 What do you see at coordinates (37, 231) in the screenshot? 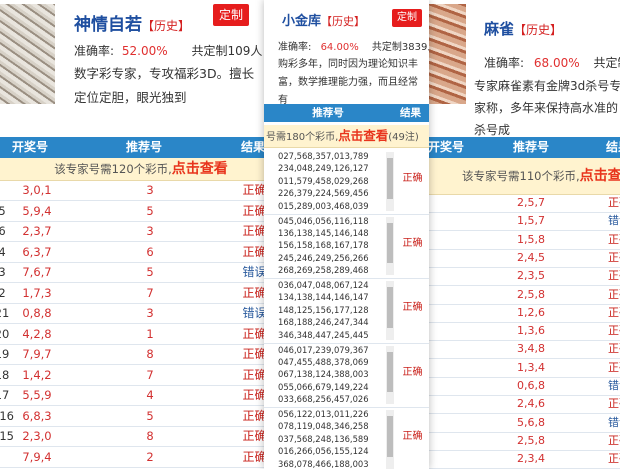
I see `draw-number: 2,3,7` at bounding box center [37, 231].